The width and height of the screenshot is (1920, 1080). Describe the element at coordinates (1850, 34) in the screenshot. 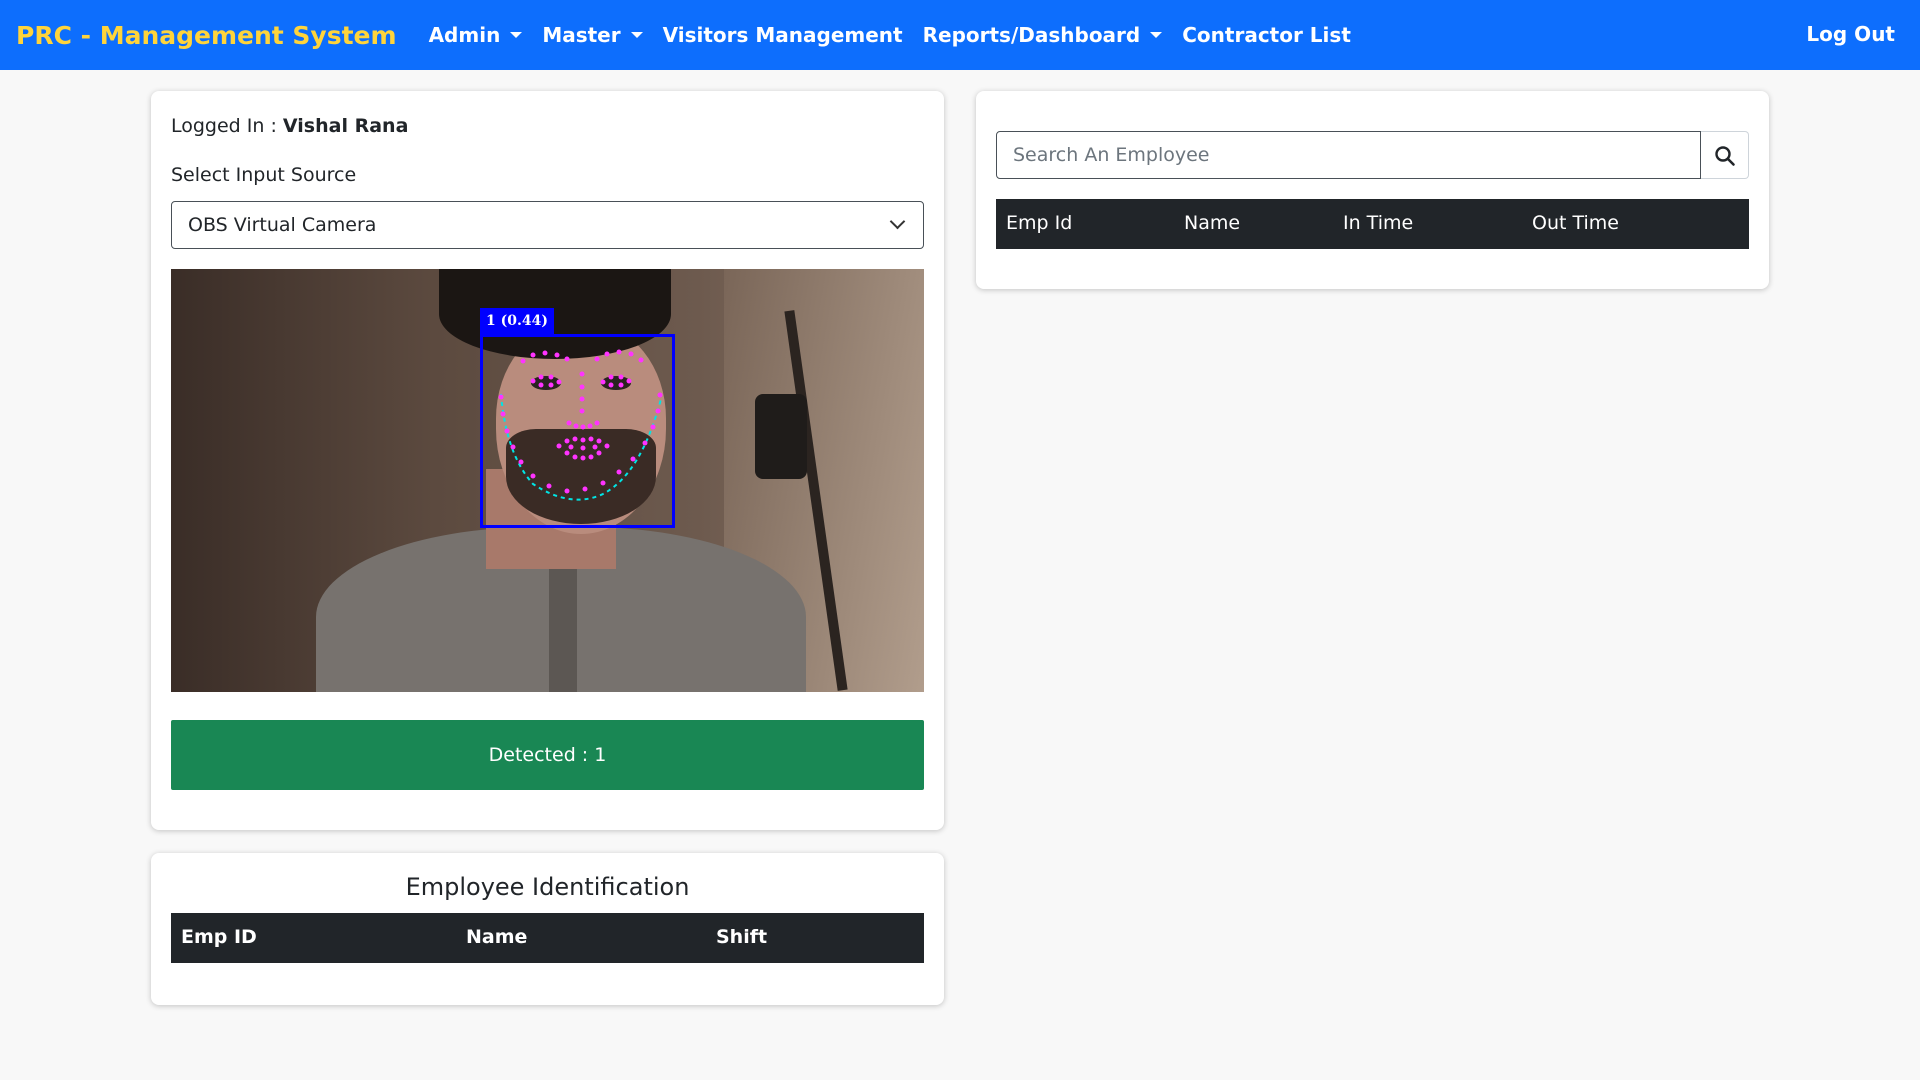

I see `logout-link: Log Out` at that location.